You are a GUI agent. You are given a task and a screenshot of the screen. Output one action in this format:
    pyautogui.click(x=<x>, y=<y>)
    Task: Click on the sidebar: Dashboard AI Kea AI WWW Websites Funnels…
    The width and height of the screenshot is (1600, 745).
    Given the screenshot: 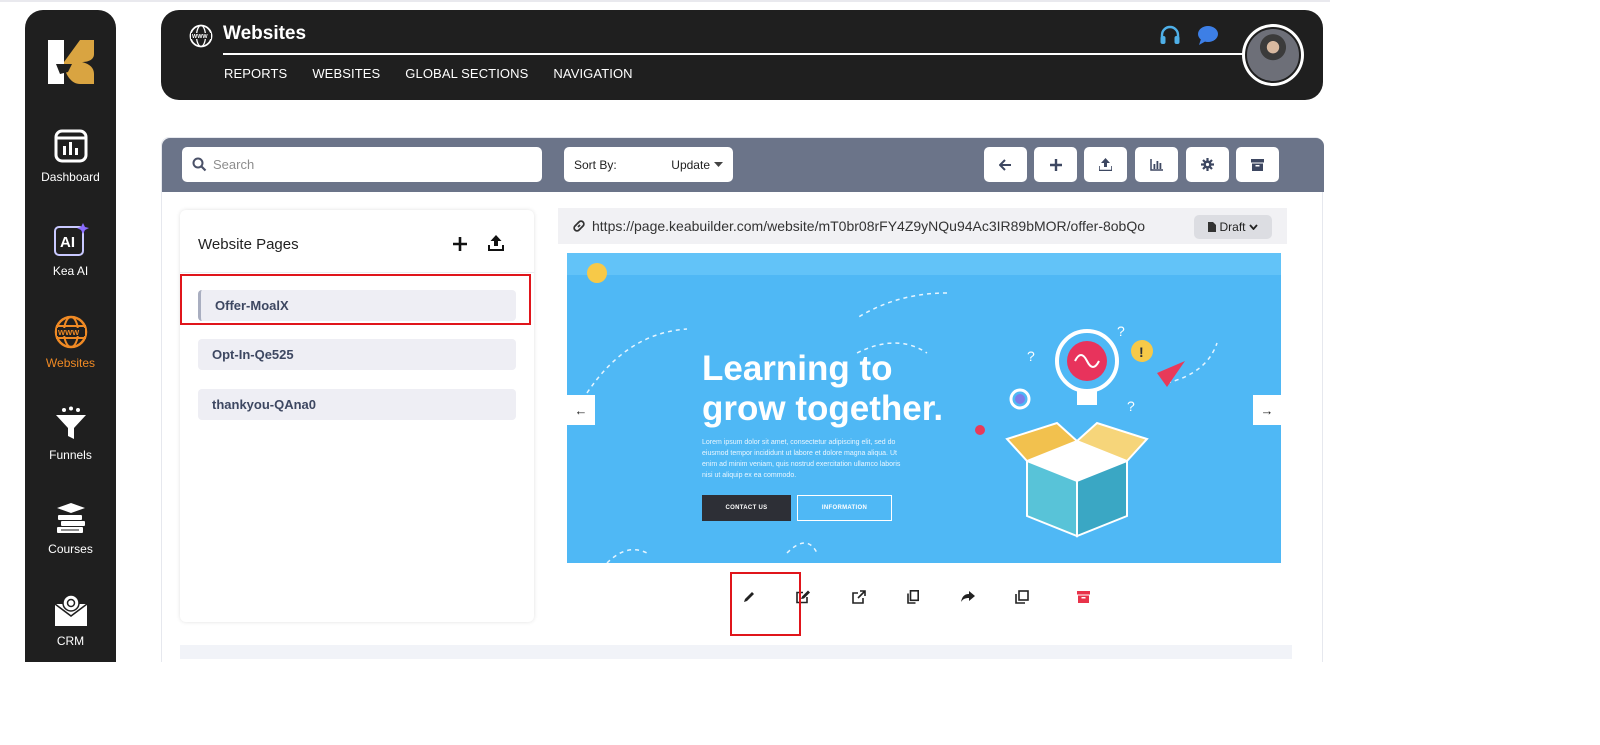 What is the action you would take?
    pyautogui.click(x=70, y=336)
    